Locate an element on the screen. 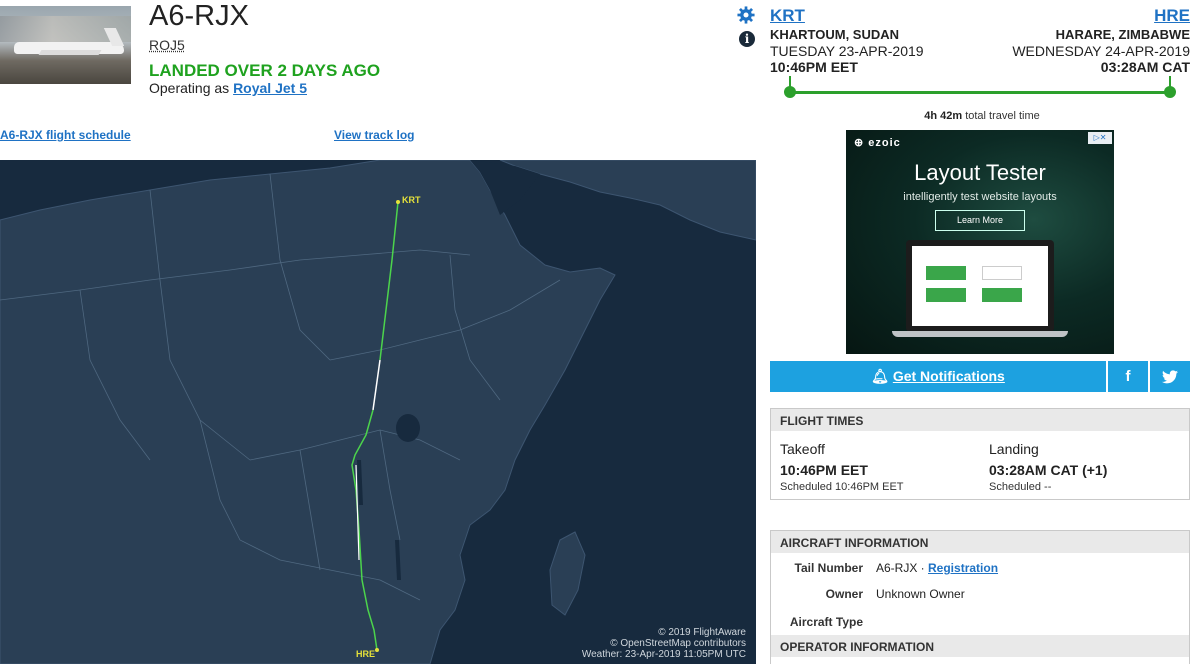 This screenshot has width=1194, height=664. tail-number: A6-RJX is located at coordinates (897, 568).